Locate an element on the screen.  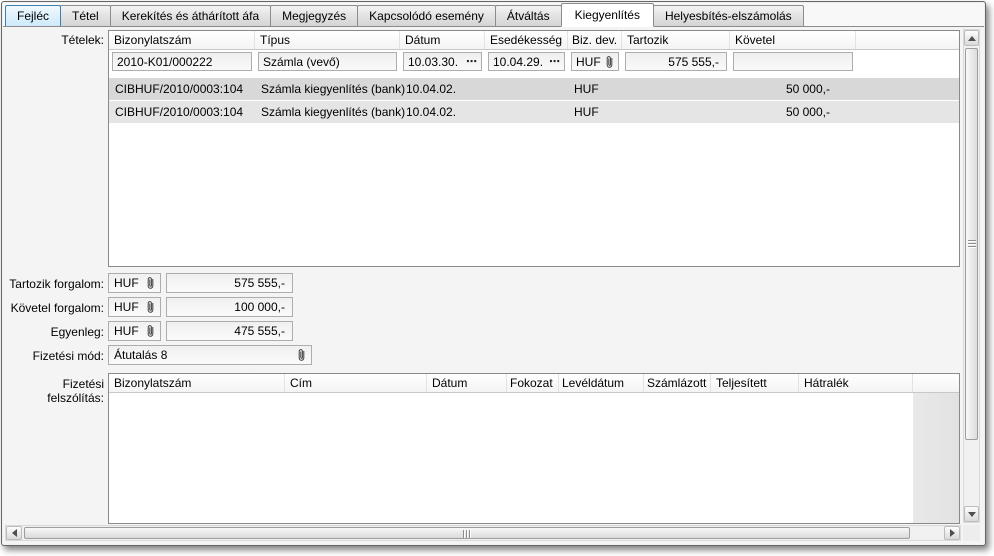
kovetel-forgalom-amount-field: 100 000,- is located at coordinates (229, 307).